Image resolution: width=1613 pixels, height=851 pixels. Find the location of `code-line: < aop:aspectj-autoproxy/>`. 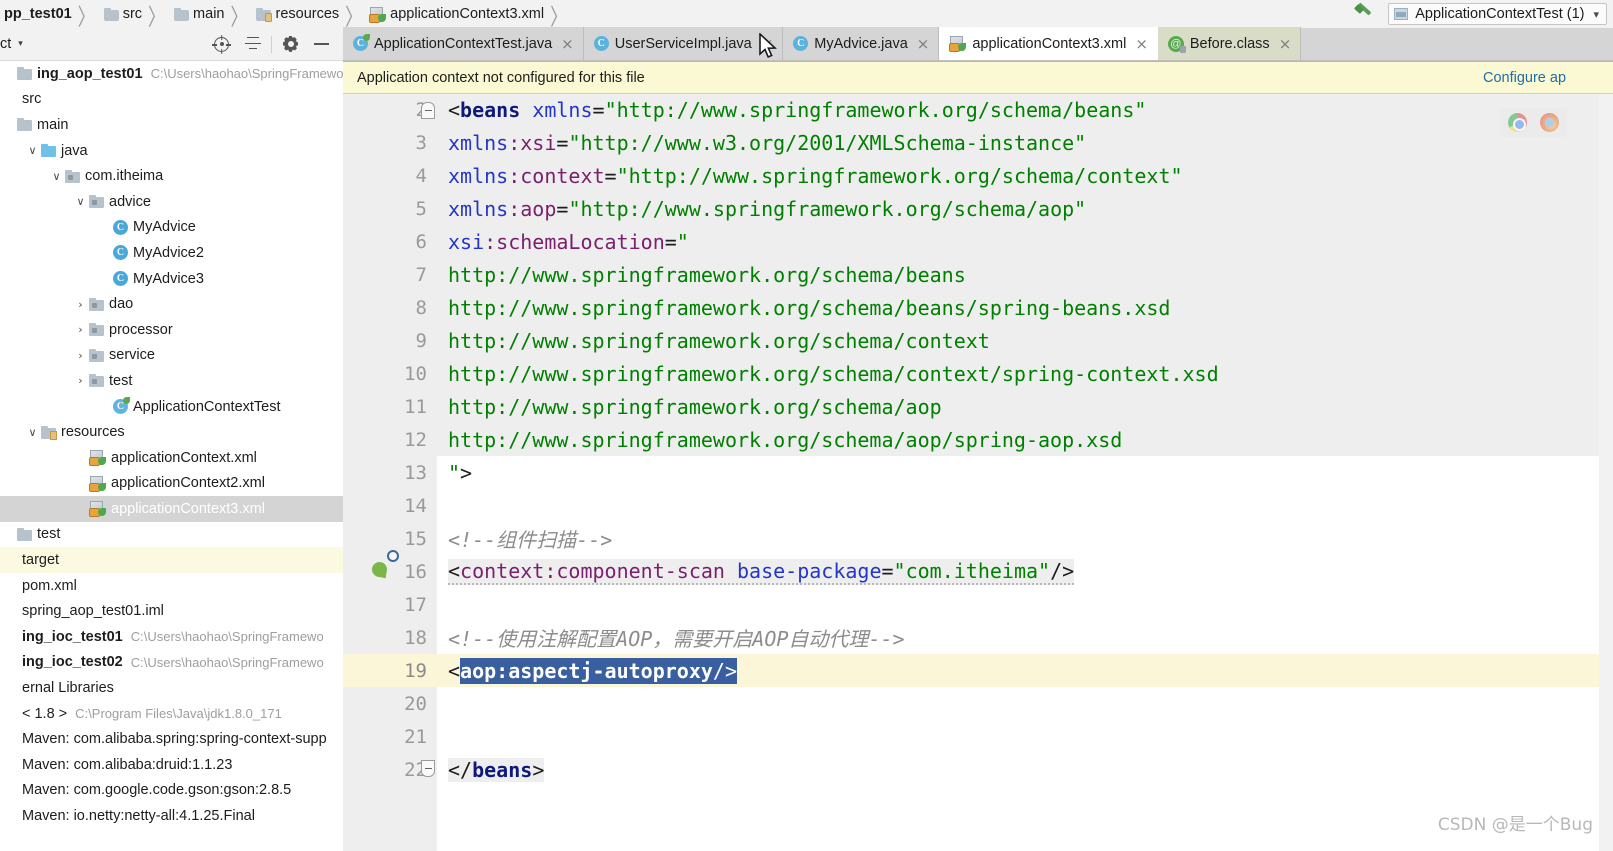

code-line: < aop:aspectj-autoproxy/> is located at coordinates (1025, 670).